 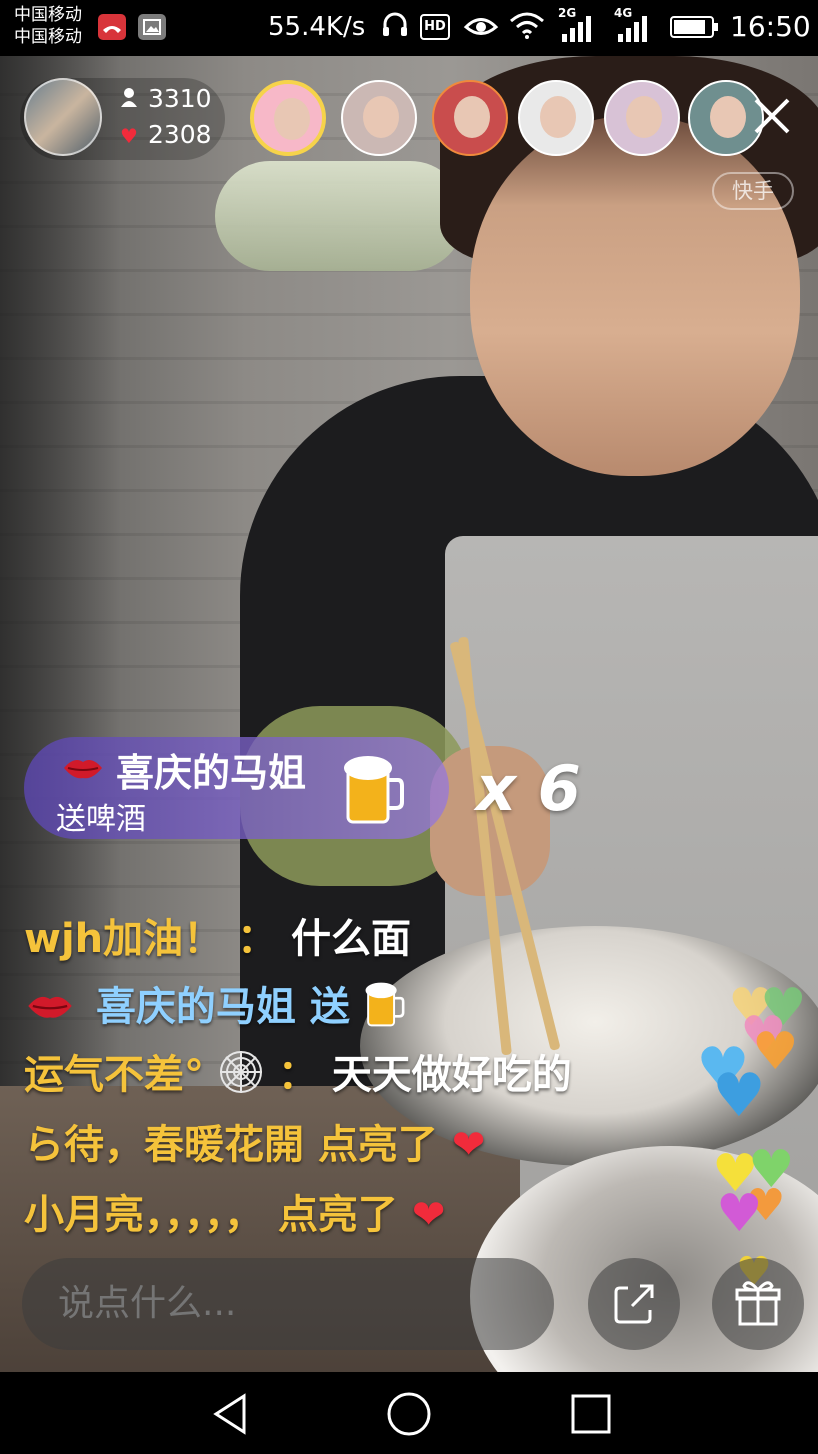 What do you see at coordinates (164, 1145) in the screenshot?
I see `comment-username: ら待，春暖花開` at bounding box center [164, 1145].